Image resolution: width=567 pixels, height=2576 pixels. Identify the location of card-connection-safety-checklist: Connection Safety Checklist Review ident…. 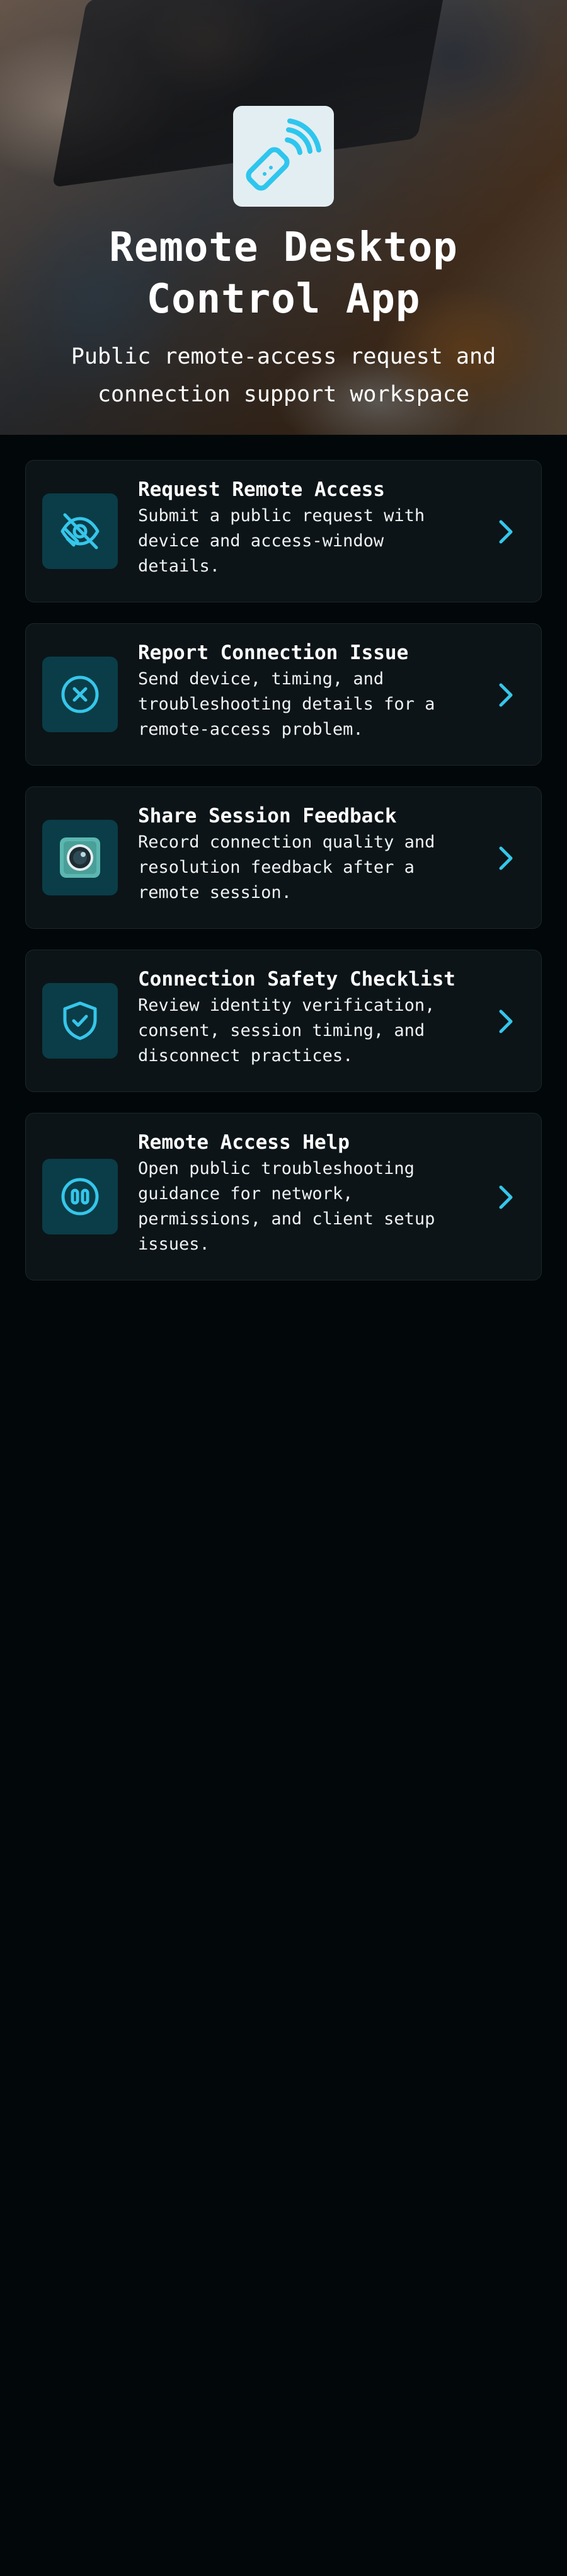
(283, 1021).